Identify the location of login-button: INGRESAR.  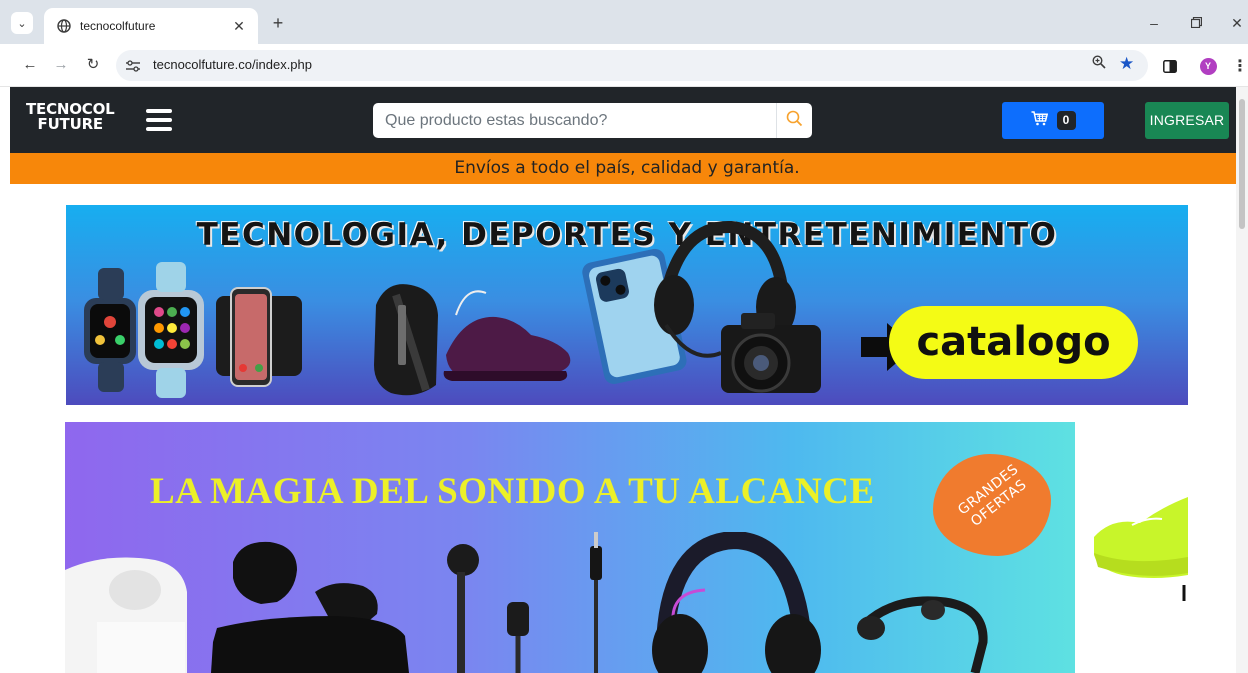
(1187, 120).